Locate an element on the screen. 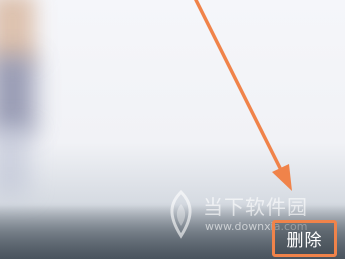 This screenshot has height=259, width=345. blurred-thumbnail-bottom is located at coordinates (15, 160).